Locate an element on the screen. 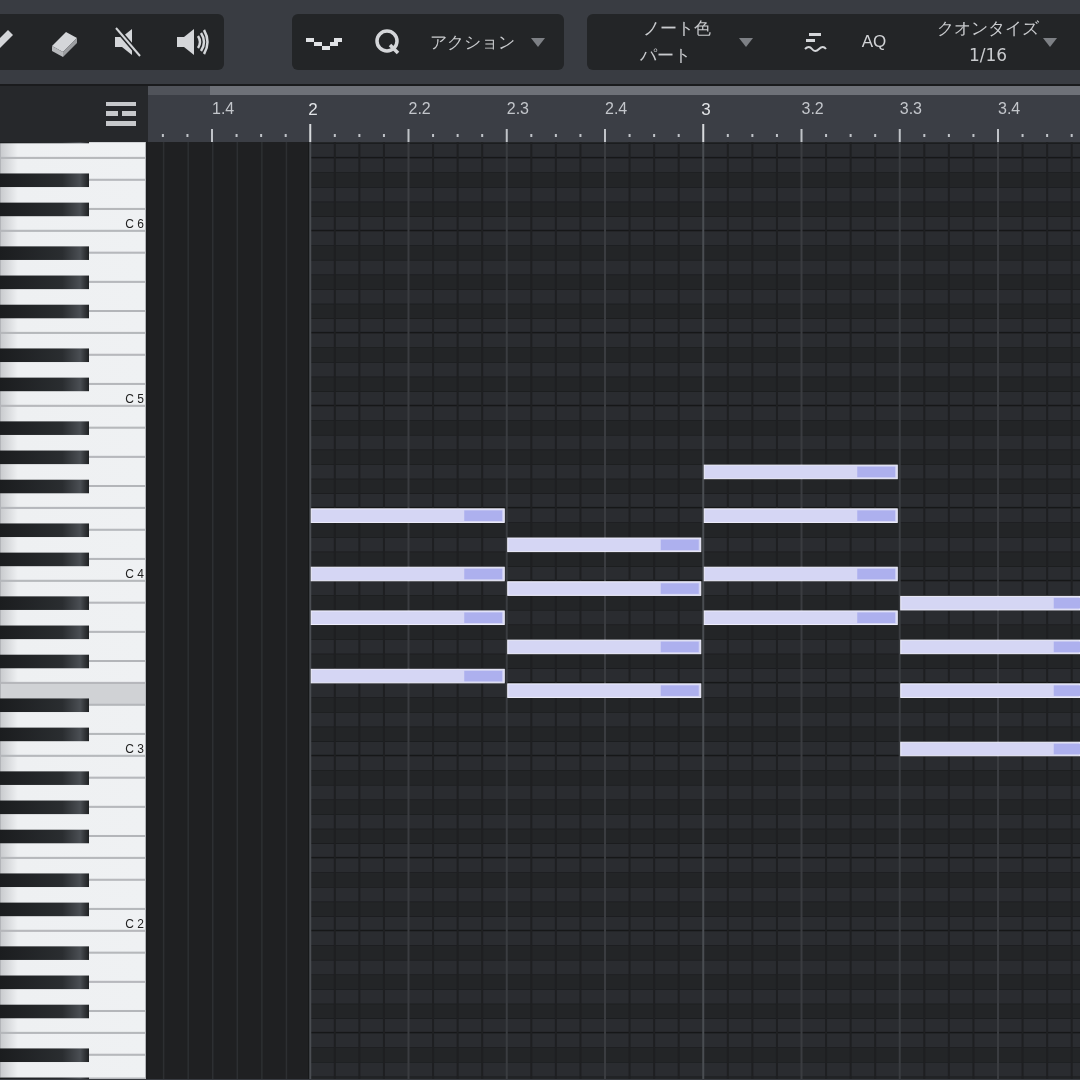  ruler-label: 2 is located at coordinates (313, 110).